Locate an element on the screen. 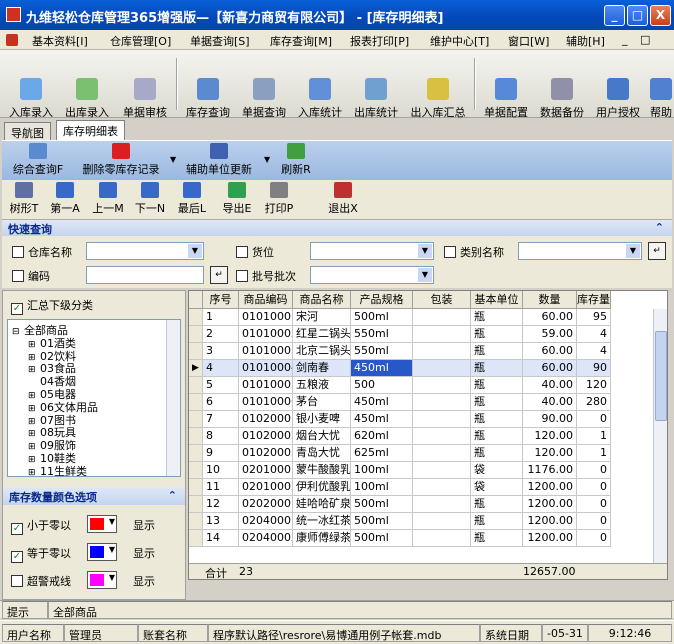 The height and width of the screenshot is (644, 674). grid-cell: 康师傅绿茶 is located at coordinates (322, 538).